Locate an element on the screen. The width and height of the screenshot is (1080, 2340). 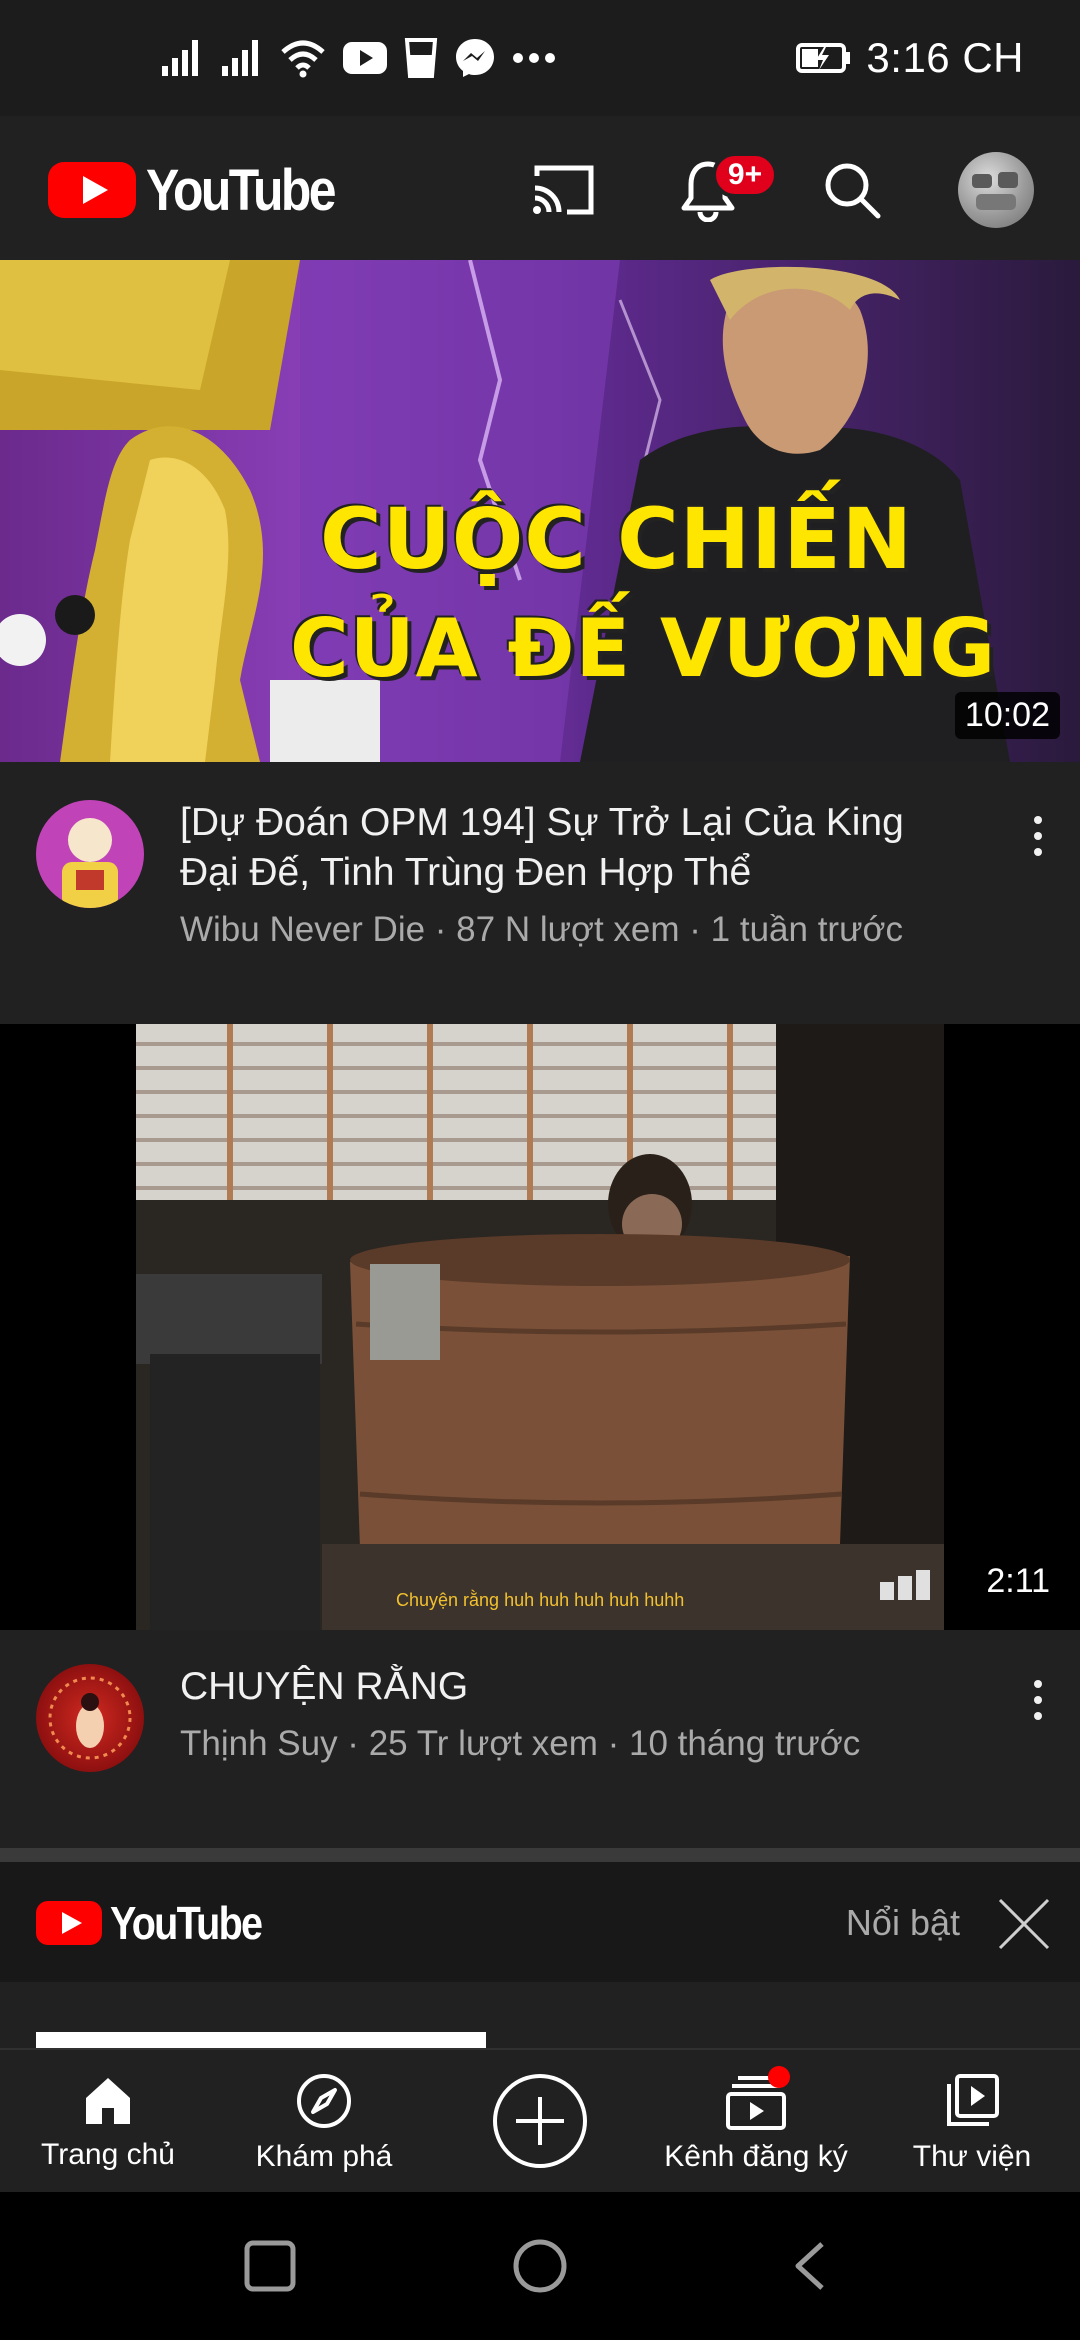
recents-button is located at coordinates (270, 2266).